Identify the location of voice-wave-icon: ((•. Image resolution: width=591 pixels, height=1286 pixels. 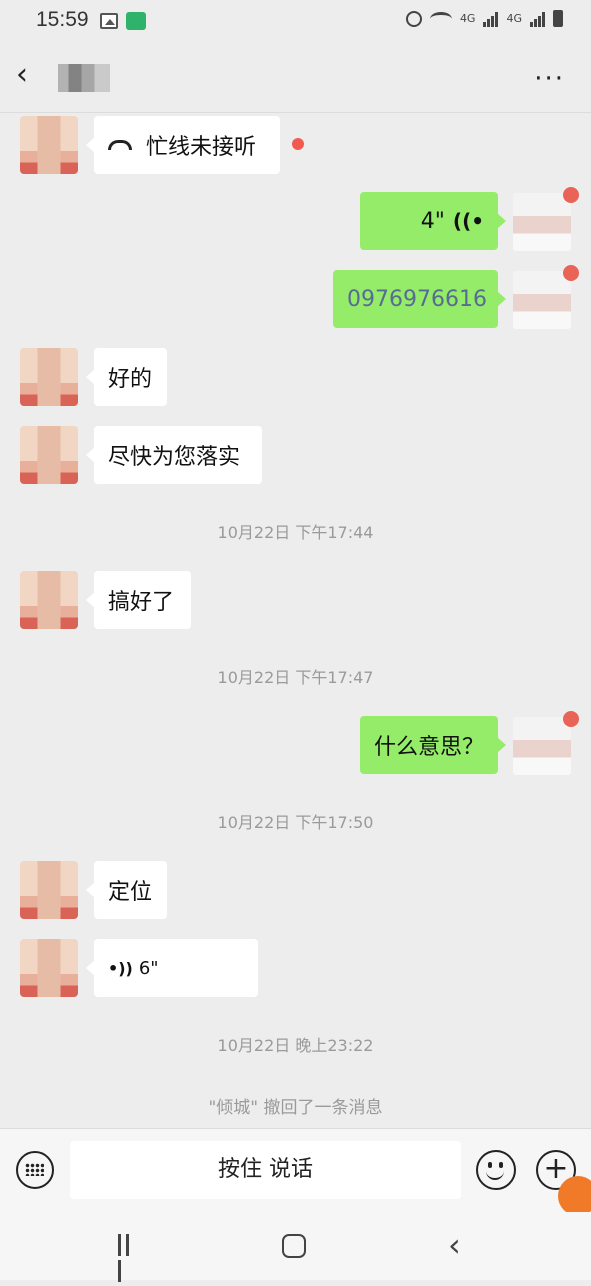
(468, 221).